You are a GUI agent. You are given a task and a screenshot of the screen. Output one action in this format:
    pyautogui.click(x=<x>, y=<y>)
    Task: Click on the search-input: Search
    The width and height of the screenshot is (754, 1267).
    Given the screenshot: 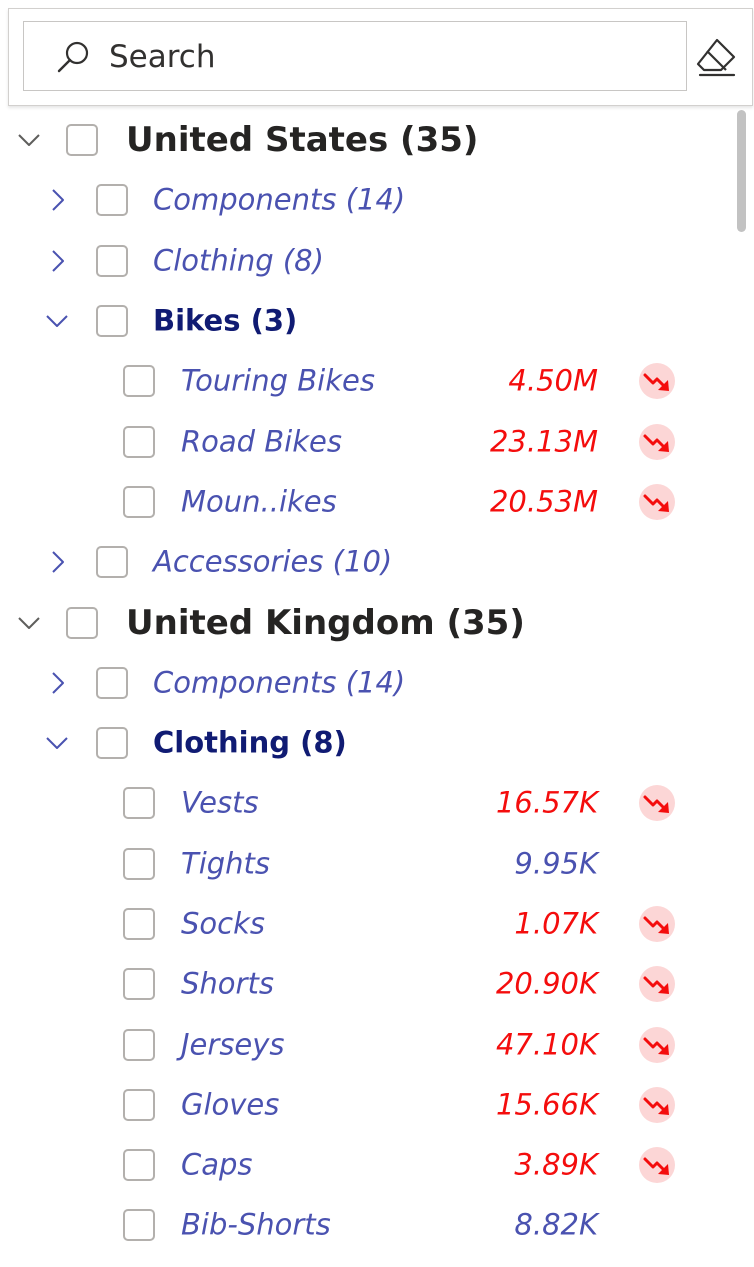 What is the action you would take?
    pyautogui.click(x=355, y=56)
    